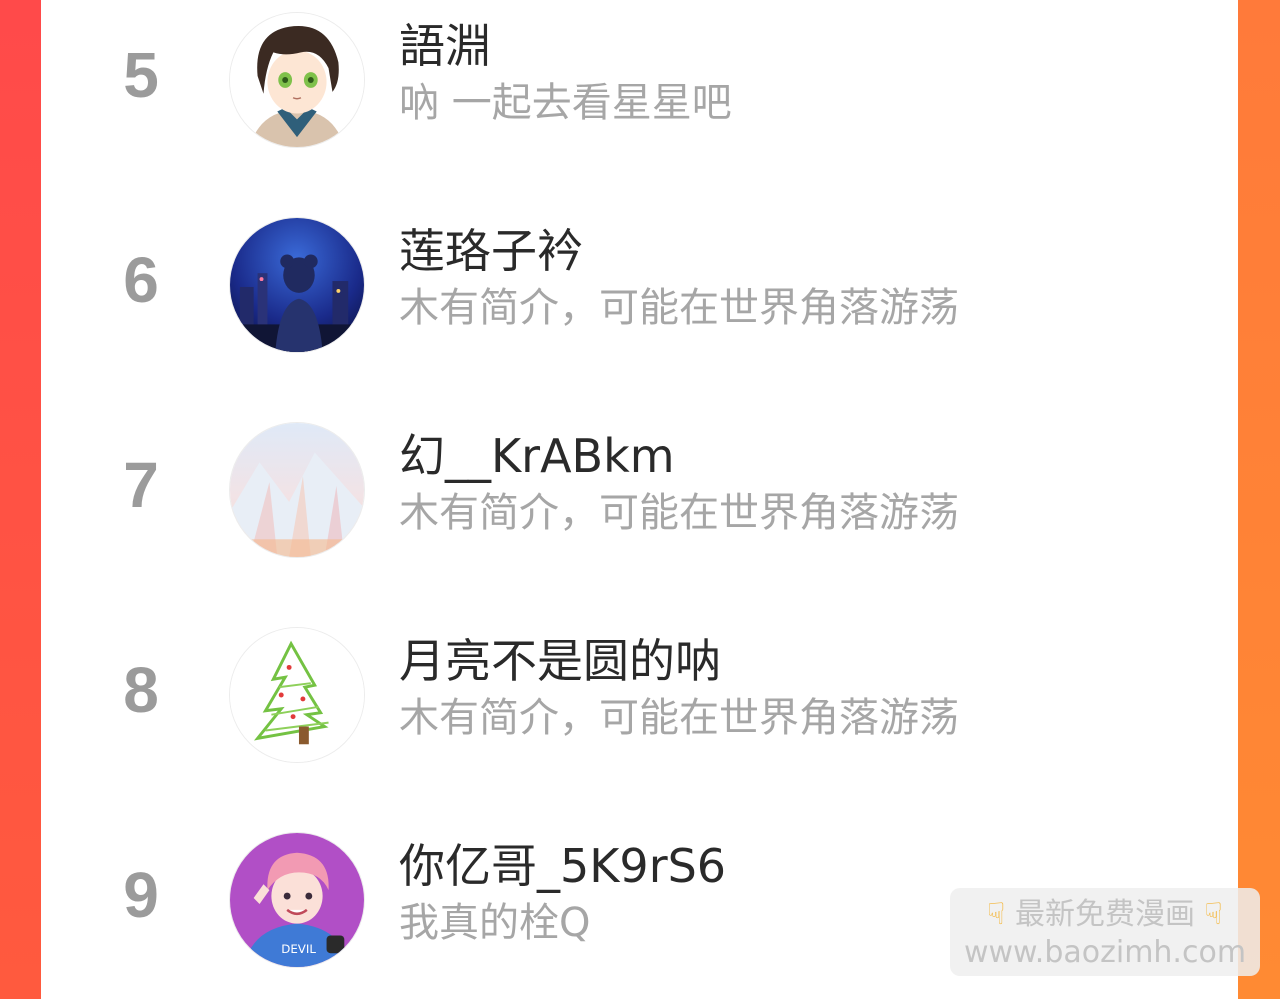 Image resolution: width=1280 pixels, height=999 pixels. I want to click on night-city-girl-avatar-icon, so click(297, 285).